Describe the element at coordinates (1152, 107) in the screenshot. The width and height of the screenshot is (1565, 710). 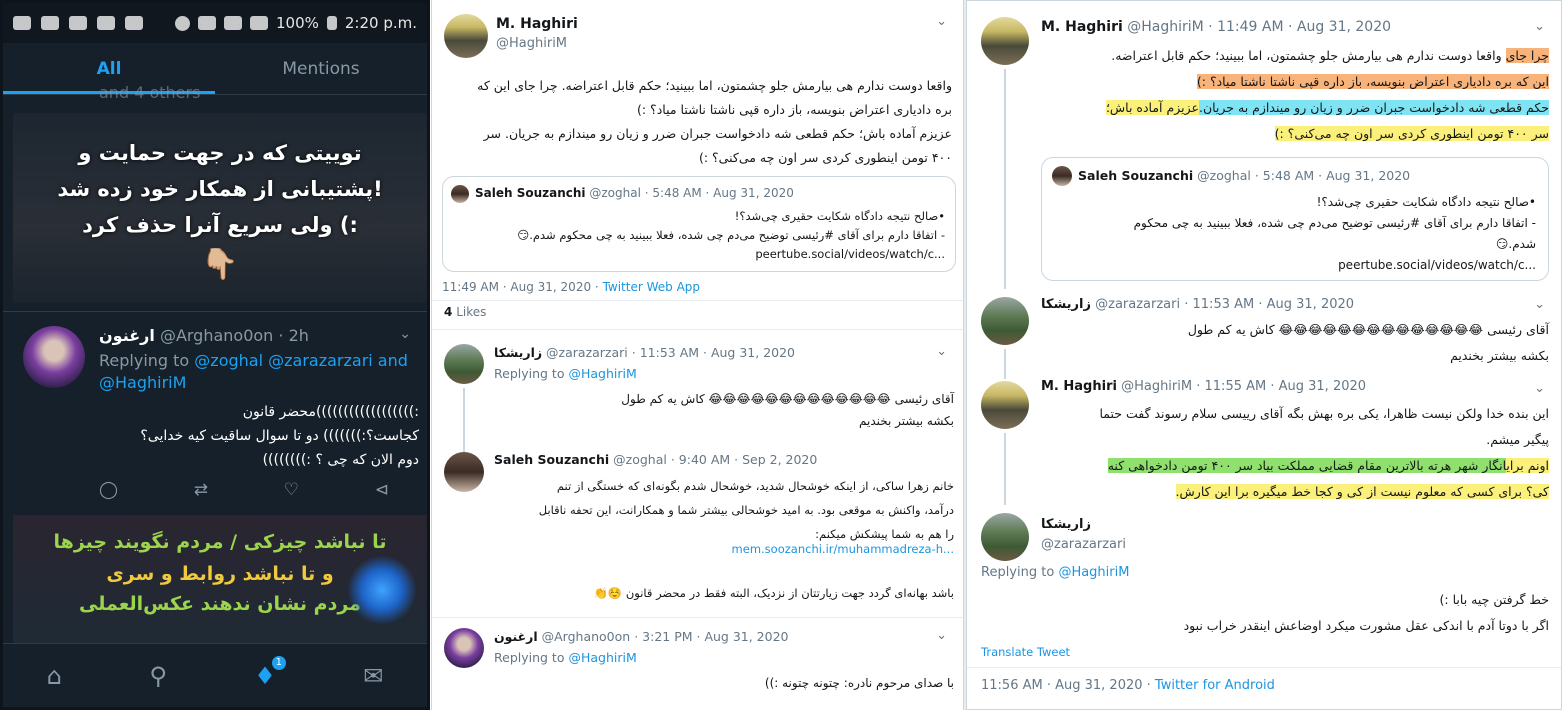
I see `highlight-chunk: عزیزم آماده باش؛` at that location.